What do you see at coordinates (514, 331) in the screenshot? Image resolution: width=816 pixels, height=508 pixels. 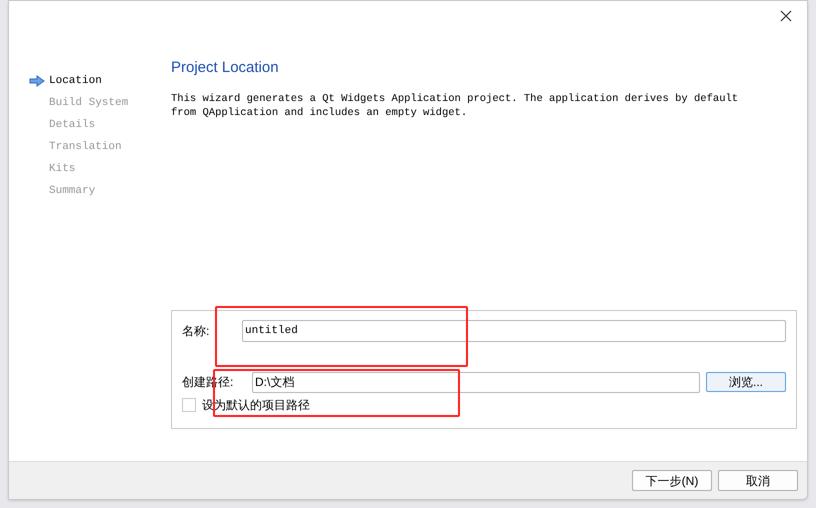 I see `name-field: untitled` at bounding box center [514, 331].